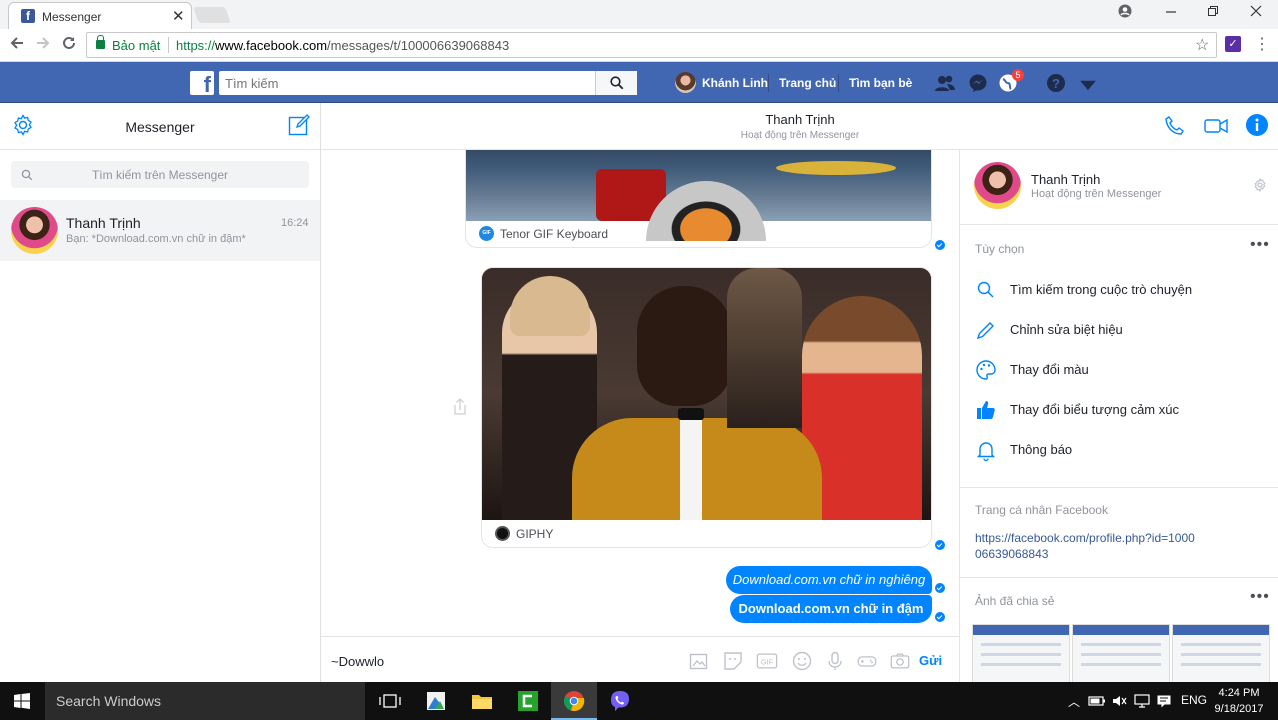  I want to click on taskbar-app-chrome, so click(574, 701).